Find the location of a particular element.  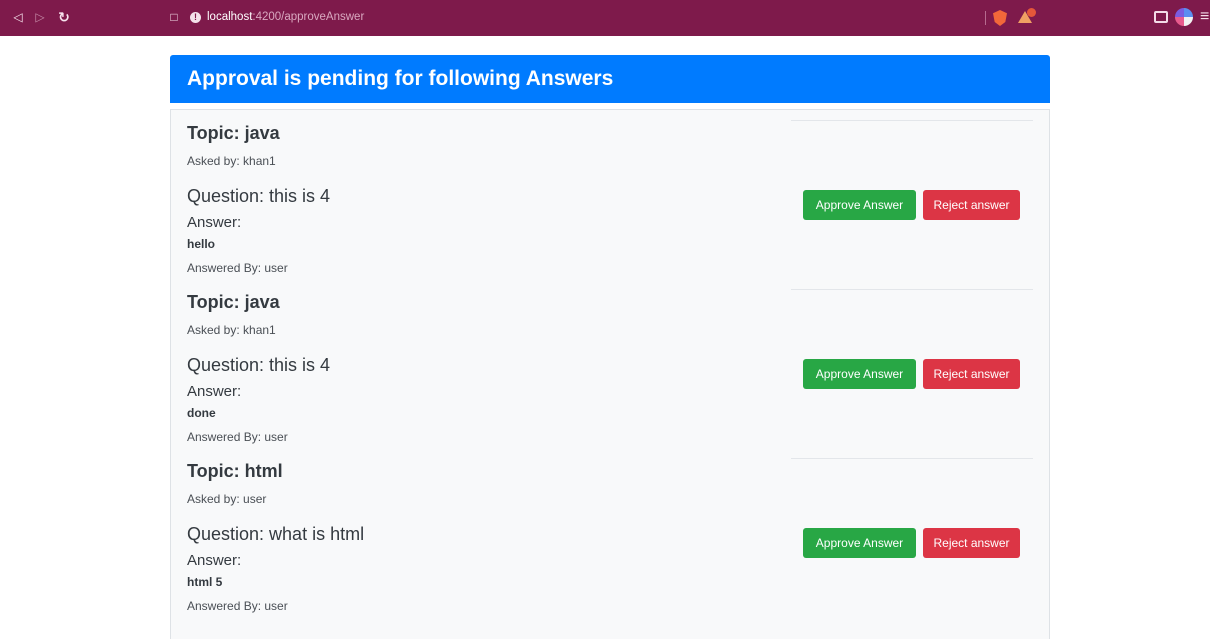

answer-text: html 5 is located at coordinates (205, 582).